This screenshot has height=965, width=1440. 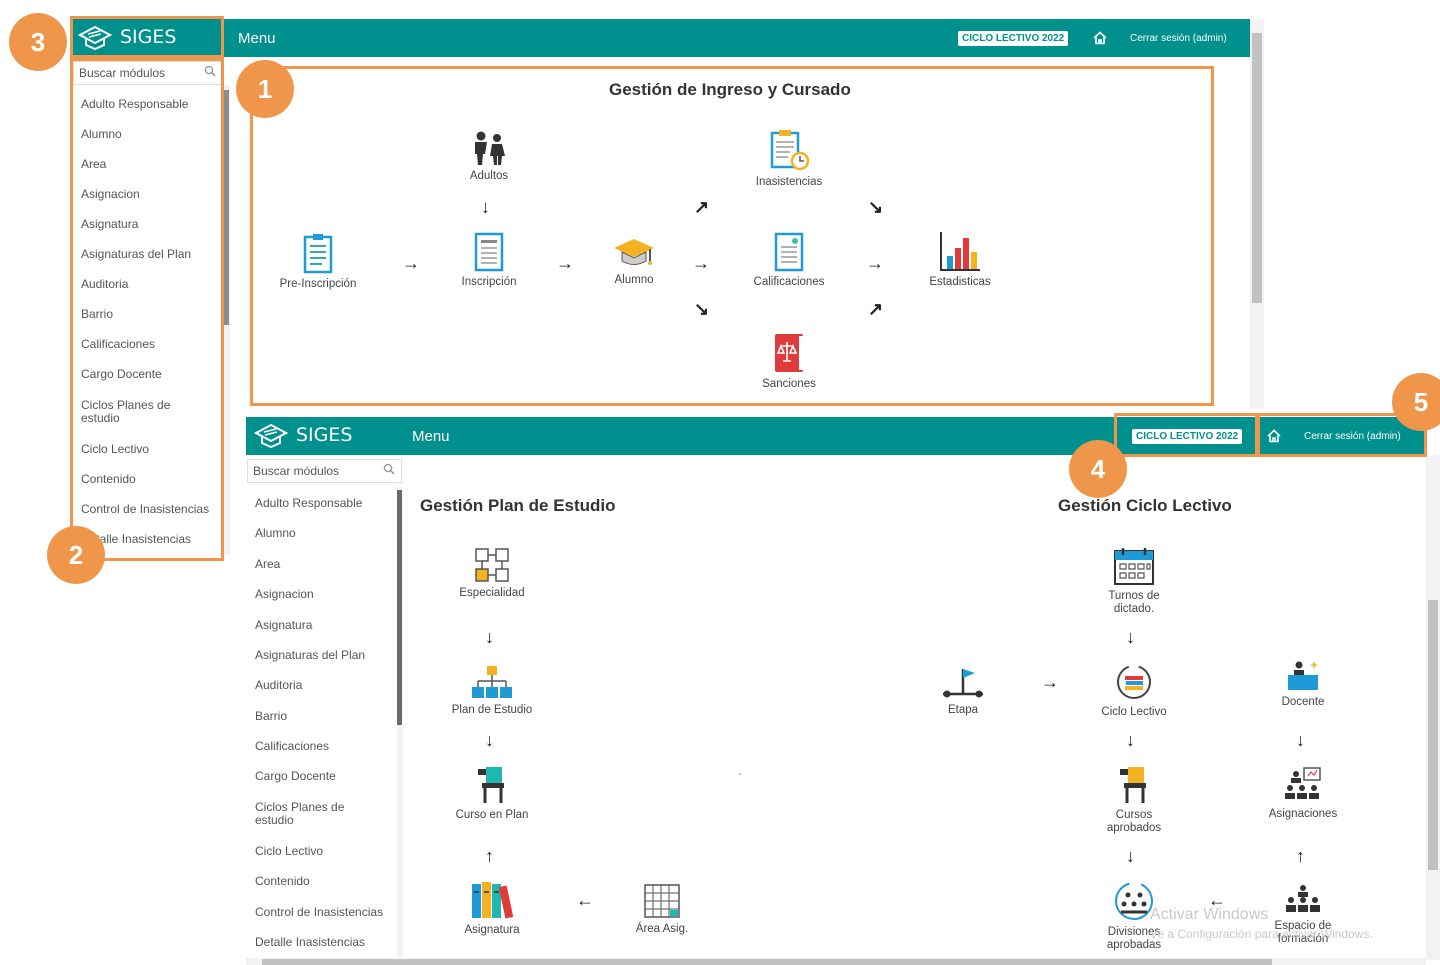 I want to click on bottom-sidebar-item: Auditoria, so click(x=278, y=685).